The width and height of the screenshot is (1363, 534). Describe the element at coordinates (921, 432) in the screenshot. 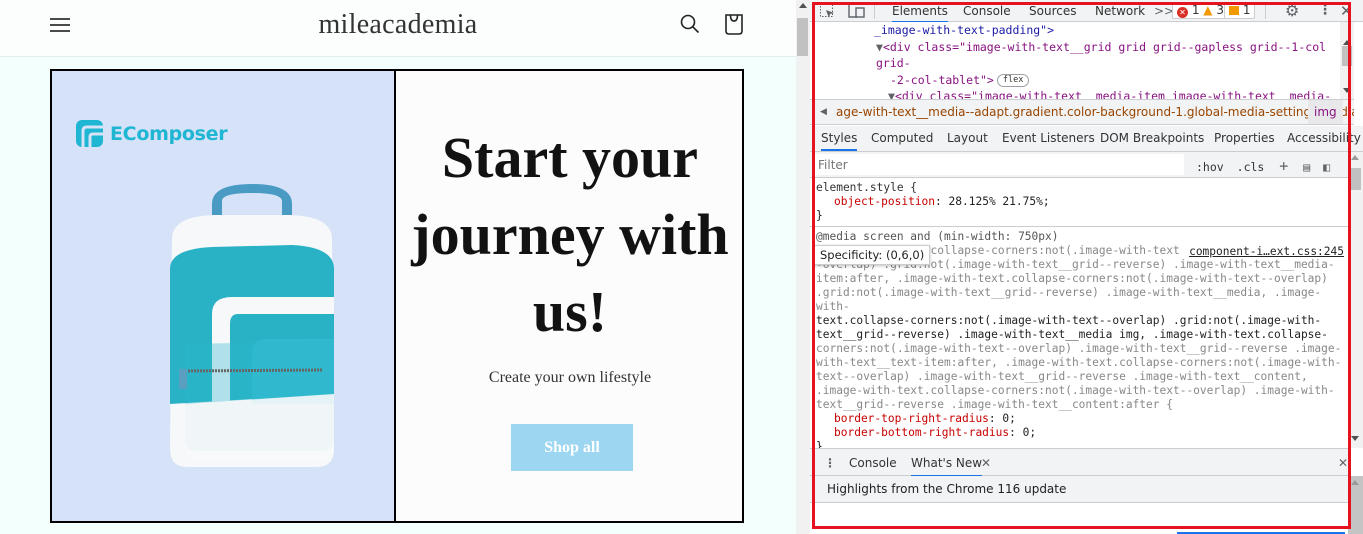

I see `property-name: border-bottom-right-radius` at that location.